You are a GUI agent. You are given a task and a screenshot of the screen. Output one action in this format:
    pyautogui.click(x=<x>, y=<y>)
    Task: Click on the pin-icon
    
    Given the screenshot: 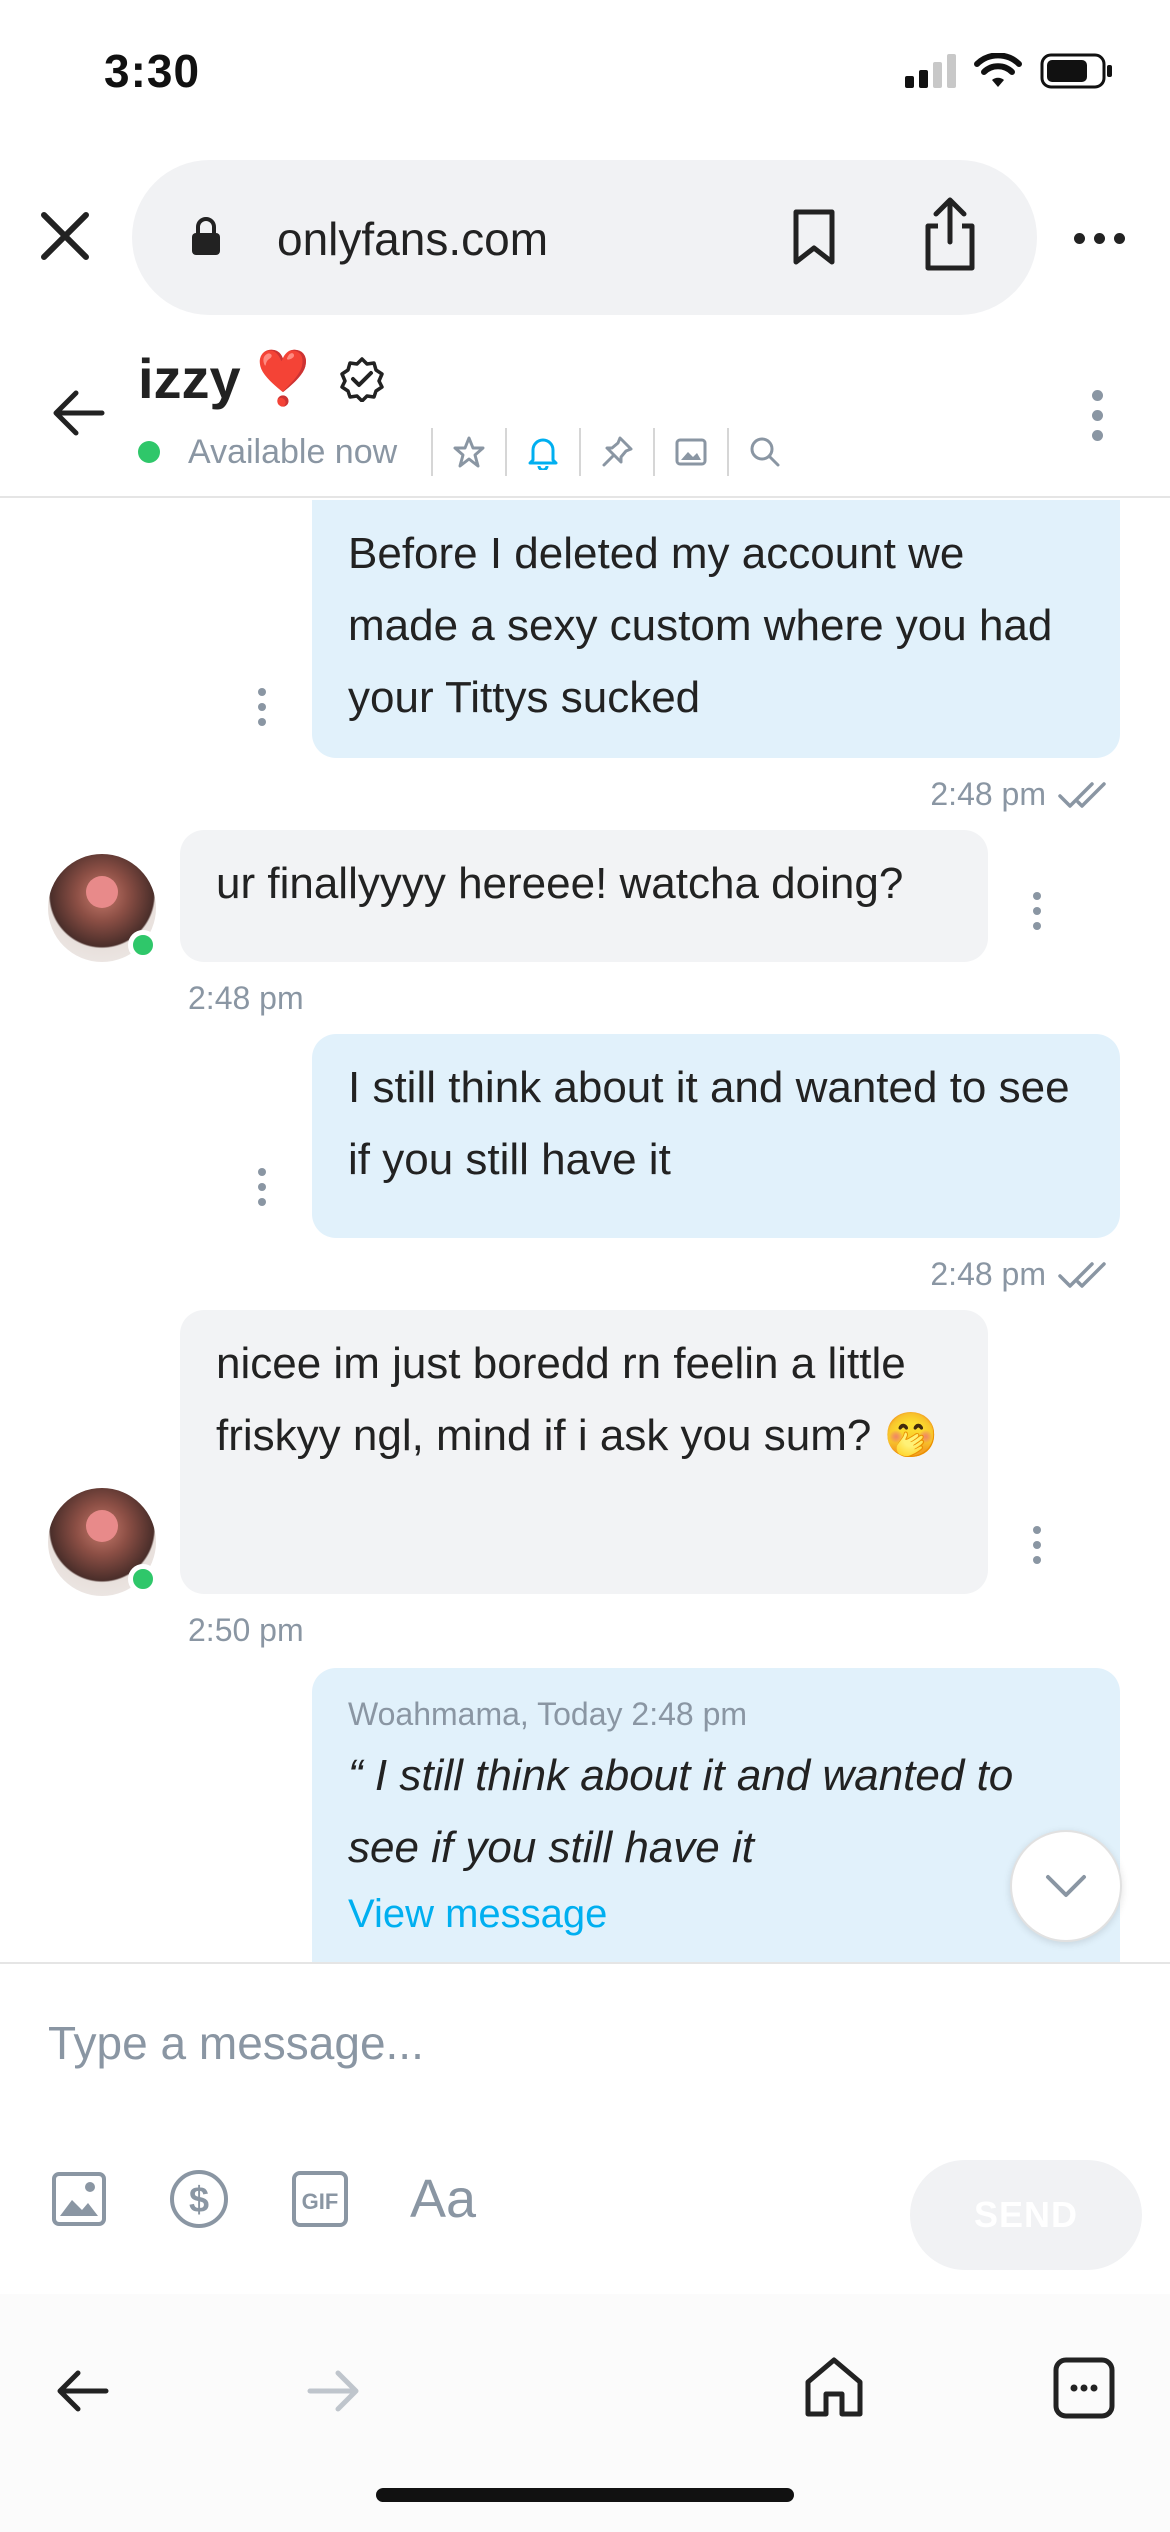 What is the action you would take?
    pyautogui.click(x=617, y=452)
    